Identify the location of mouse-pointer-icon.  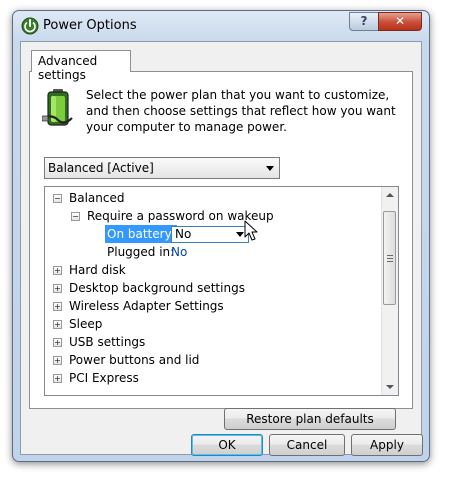
(251, 230).